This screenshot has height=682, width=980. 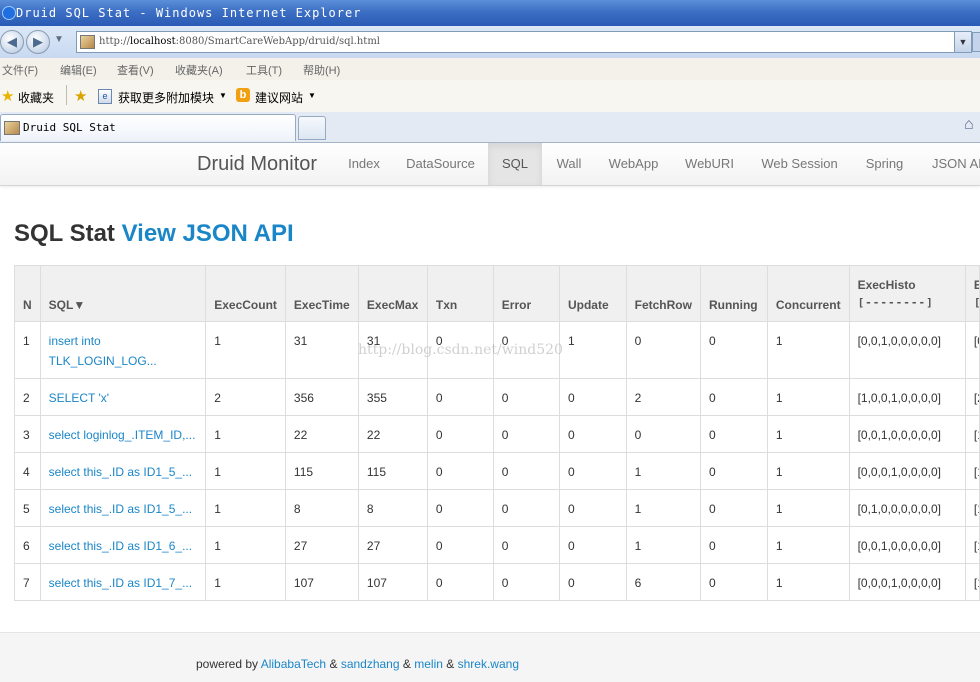 What do you see at coordinates (78, 70) in the screenshot?
I see `menu-edit: 编辑(E)` at bounding box center [78, 70].